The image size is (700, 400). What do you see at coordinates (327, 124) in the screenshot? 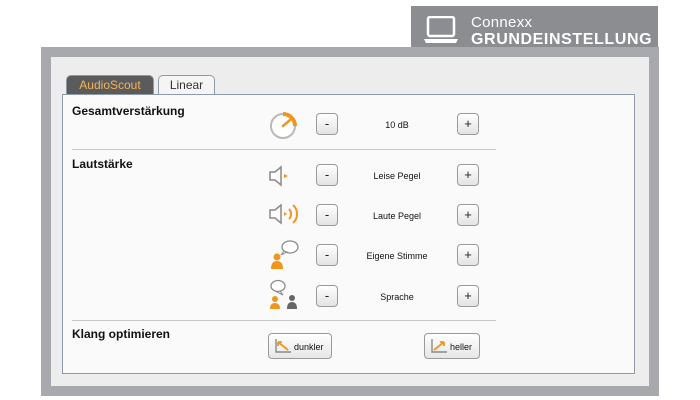
I see `overall-gain-minus-button: -` at bounding box center [327, 124].